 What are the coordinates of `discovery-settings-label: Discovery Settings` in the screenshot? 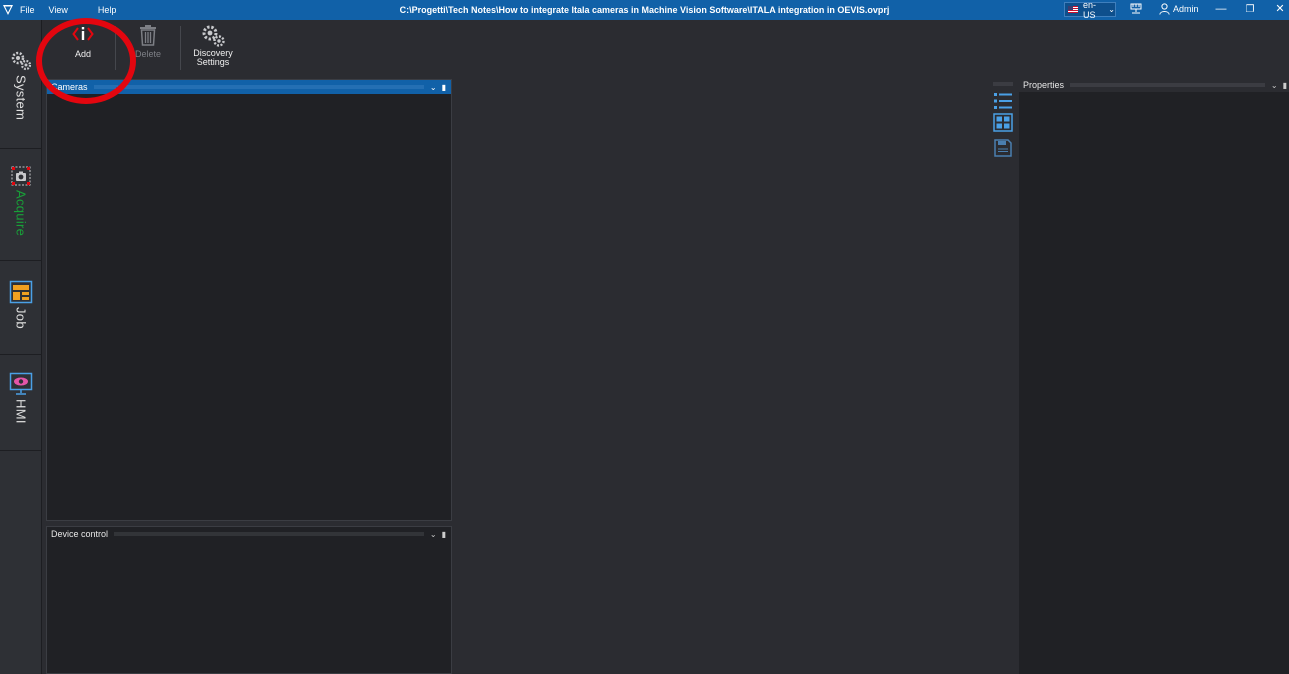 It's located at (213, 58).